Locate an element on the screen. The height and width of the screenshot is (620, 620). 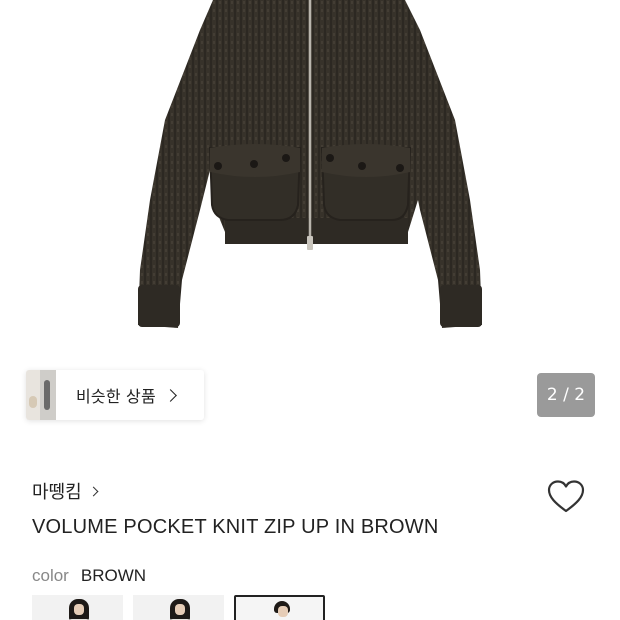
brand-name: 마뗑킴 is located at coordinates (57, 492).